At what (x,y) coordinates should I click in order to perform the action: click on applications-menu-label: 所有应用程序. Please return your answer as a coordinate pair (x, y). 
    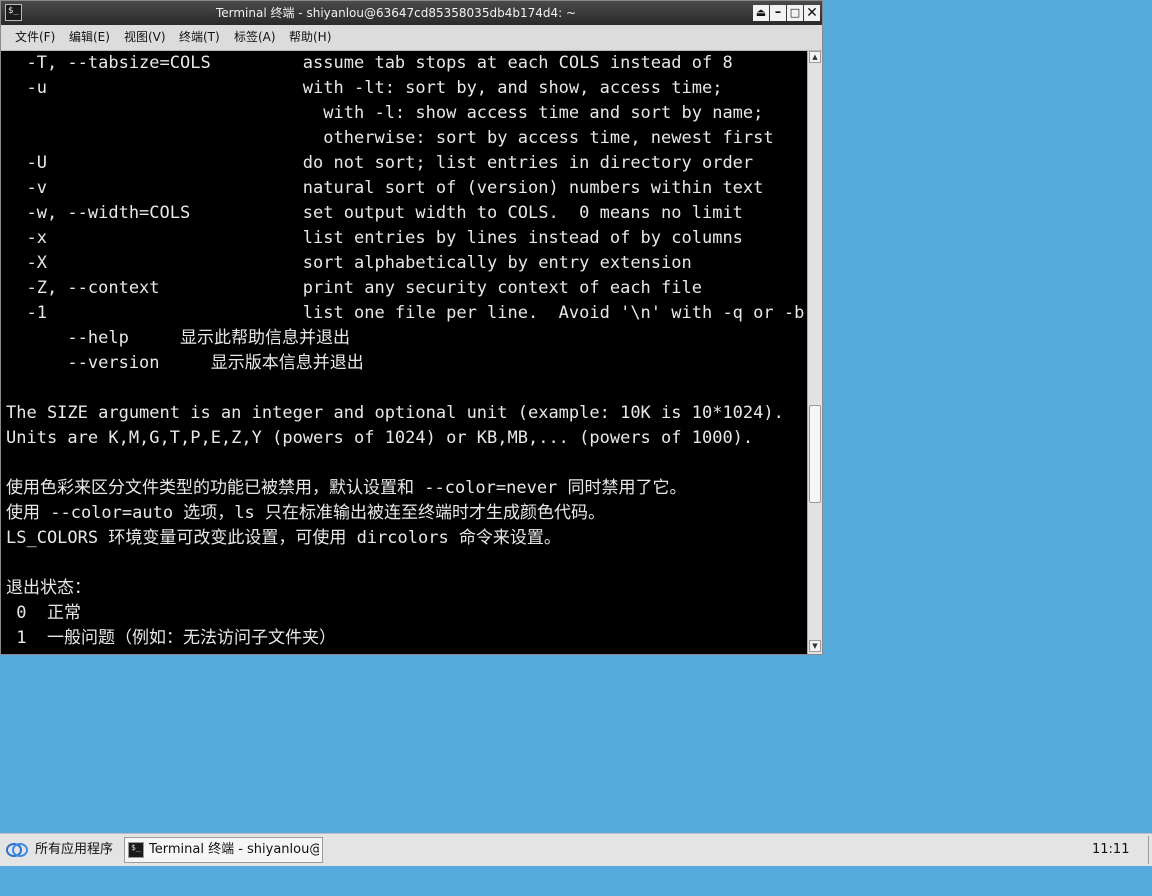
    Looking at the image, I should click on (74, 849).